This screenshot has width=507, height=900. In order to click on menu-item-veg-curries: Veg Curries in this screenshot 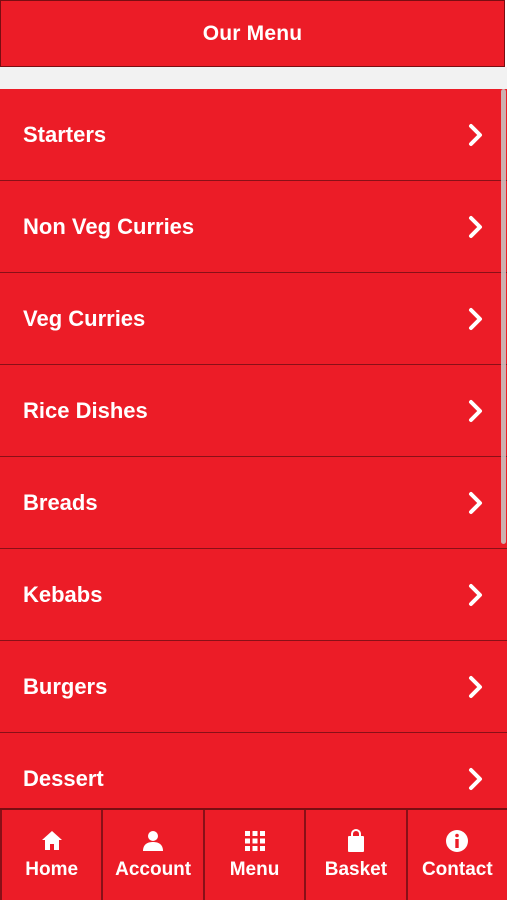, I will do `click(253, 319)`.